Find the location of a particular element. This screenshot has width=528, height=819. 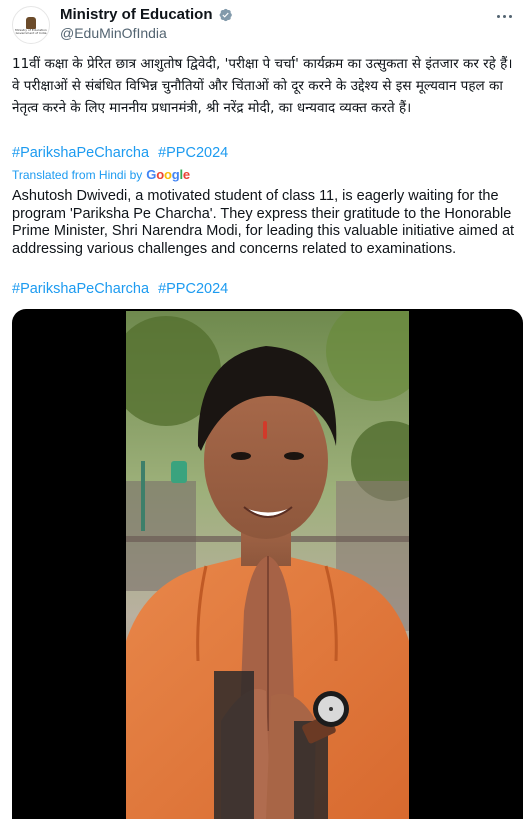

user-handle: @EduMinOfIndia is located at coordinates (113, 33).